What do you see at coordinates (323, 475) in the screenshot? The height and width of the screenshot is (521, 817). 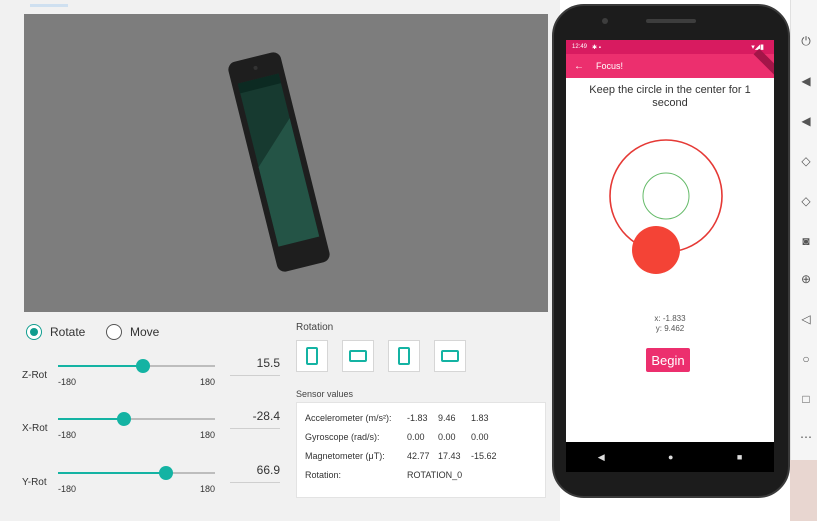 I see `sensor-name: Rotation:` at bounding box center [323, 475].